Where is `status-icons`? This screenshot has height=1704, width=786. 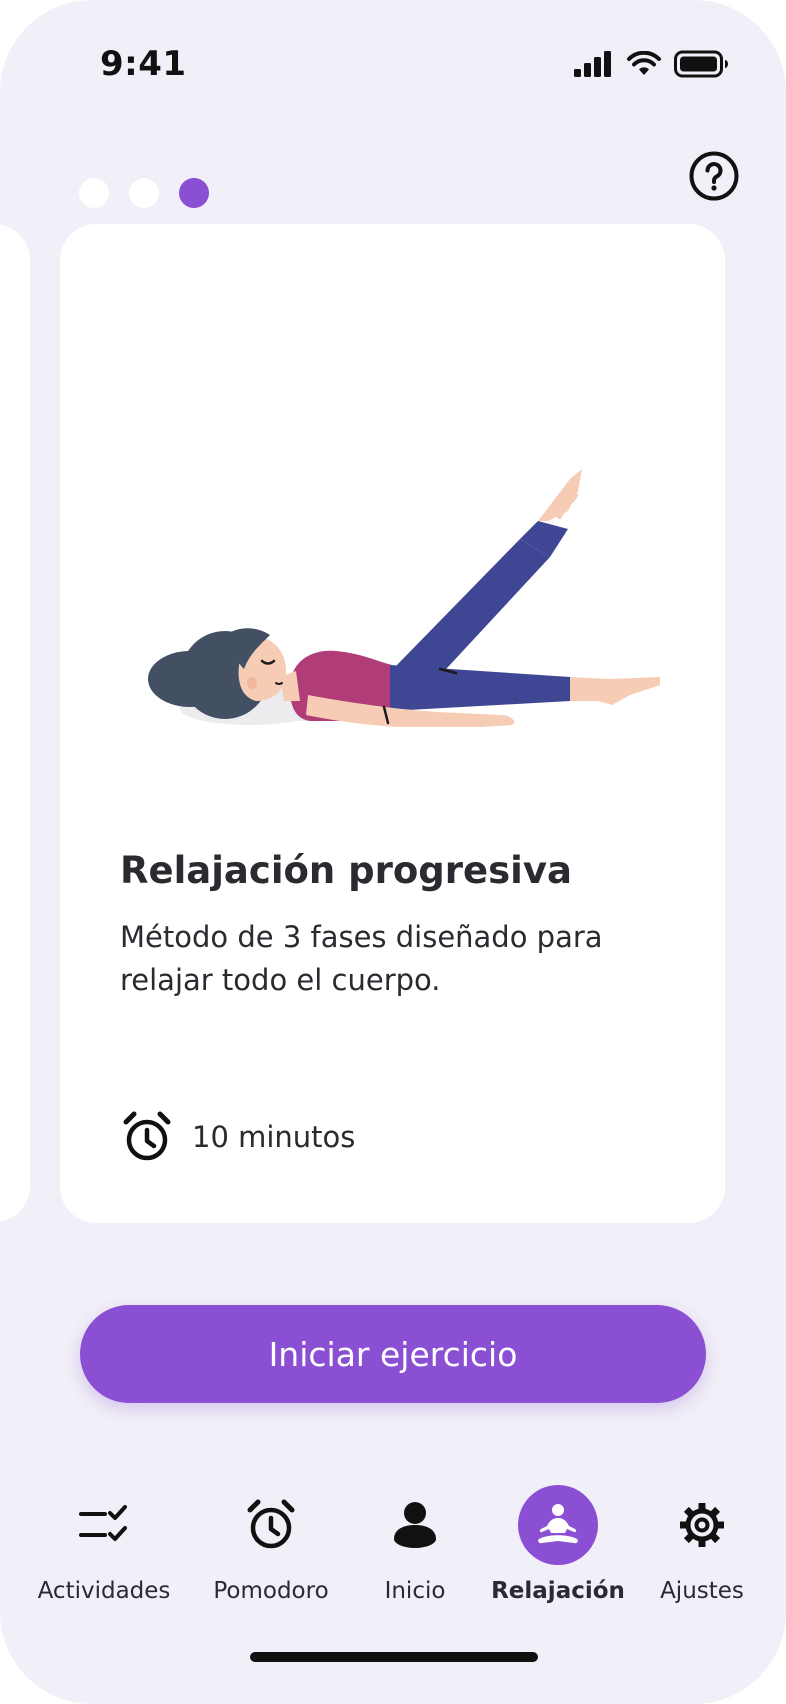
status-icons is located at coordinates (652, 64).